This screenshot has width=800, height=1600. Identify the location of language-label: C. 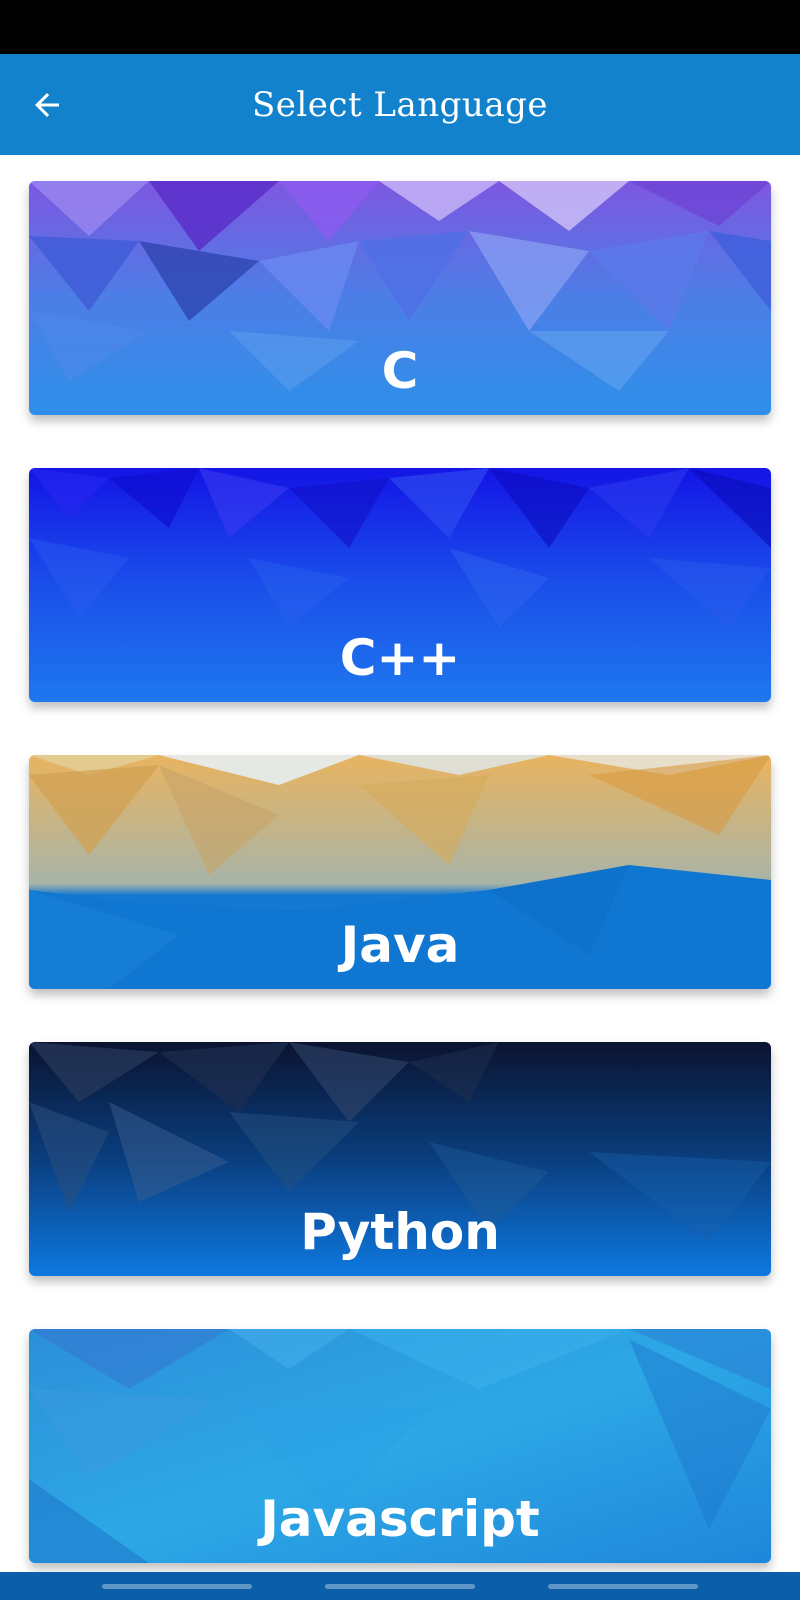
(400, 371).